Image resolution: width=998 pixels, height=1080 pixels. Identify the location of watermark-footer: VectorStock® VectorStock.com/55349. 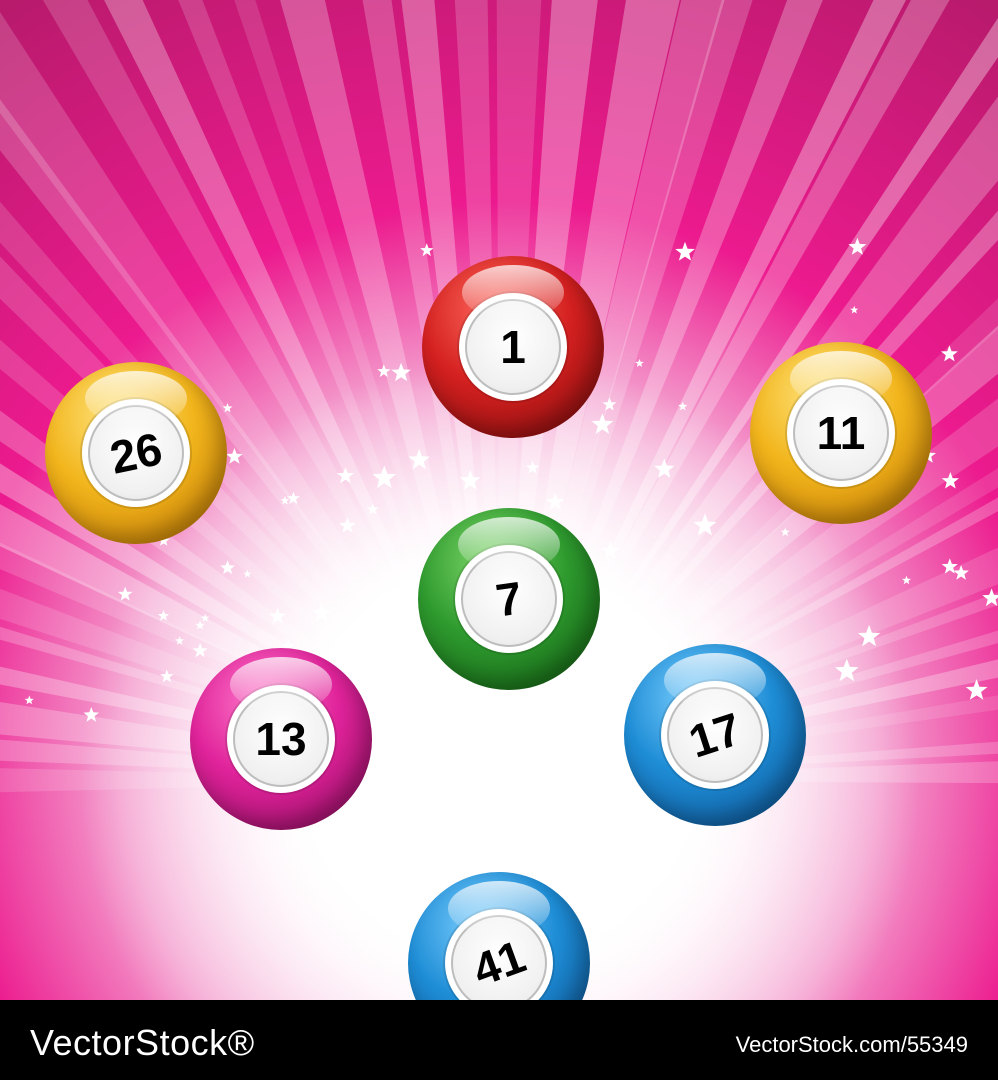
(499, 1040).